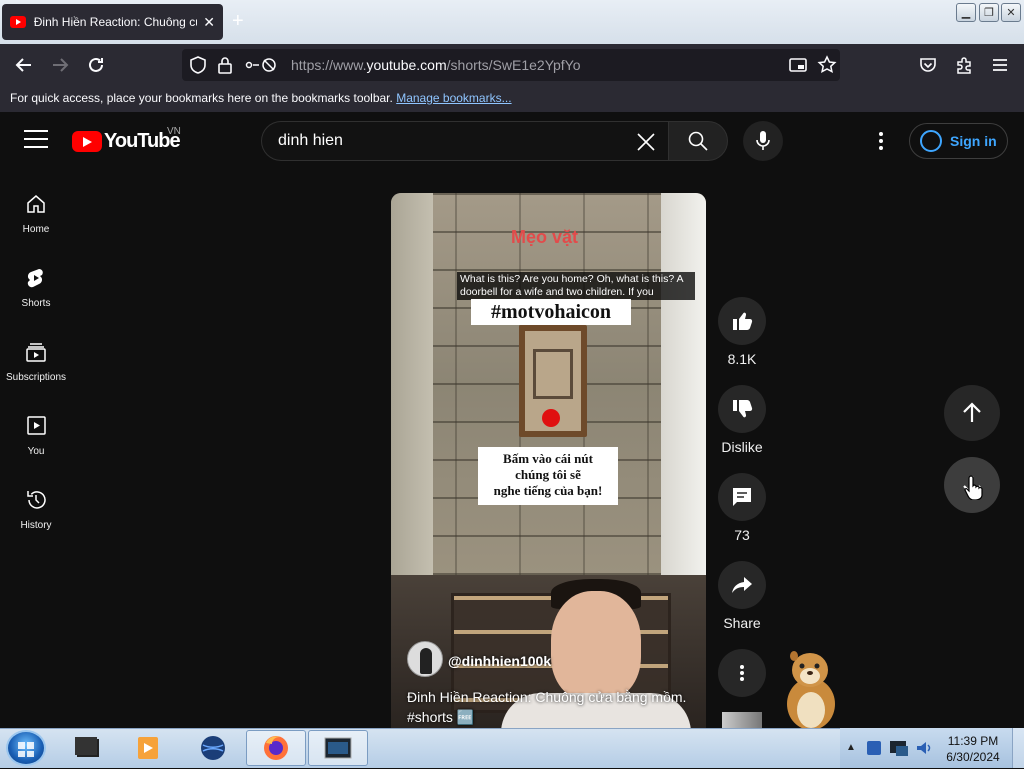  I want to click on sidebar-label: Subscriptions, so click(36, 377).